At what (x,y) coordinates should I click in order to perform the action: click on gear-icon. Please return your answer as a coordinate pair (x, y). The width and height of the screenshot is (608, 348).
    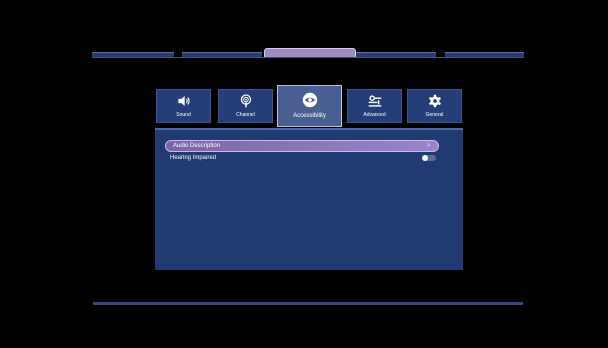
    Looking at the image, I should click on (434, 101).